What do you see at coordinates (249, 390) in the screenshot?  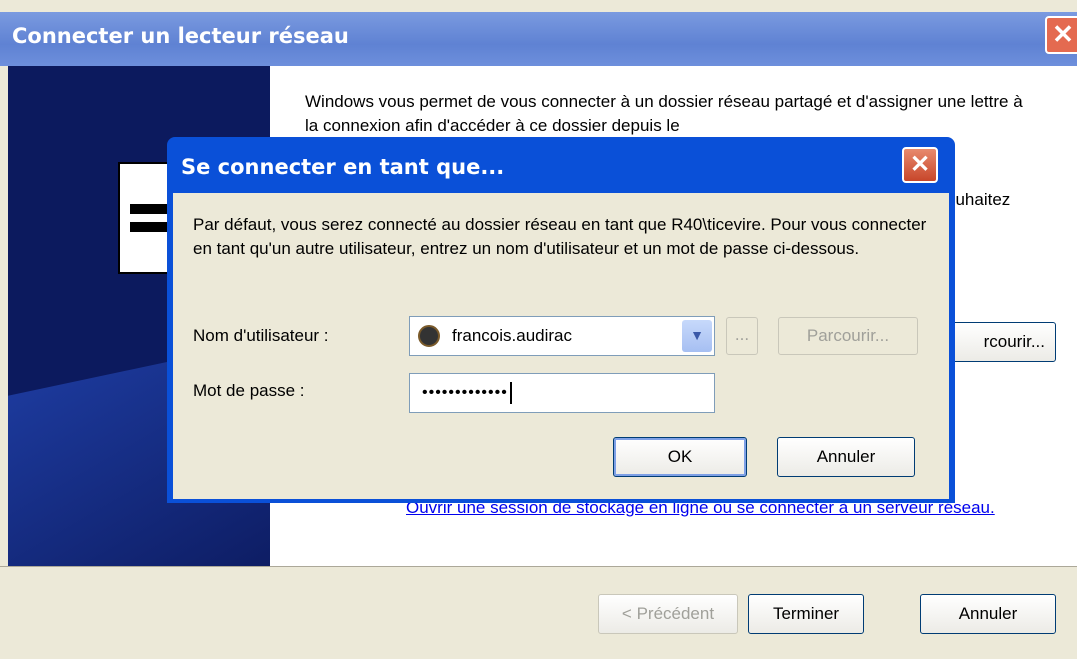 I see `password-label: Mot de passe :` at bounding box center [249, 390].